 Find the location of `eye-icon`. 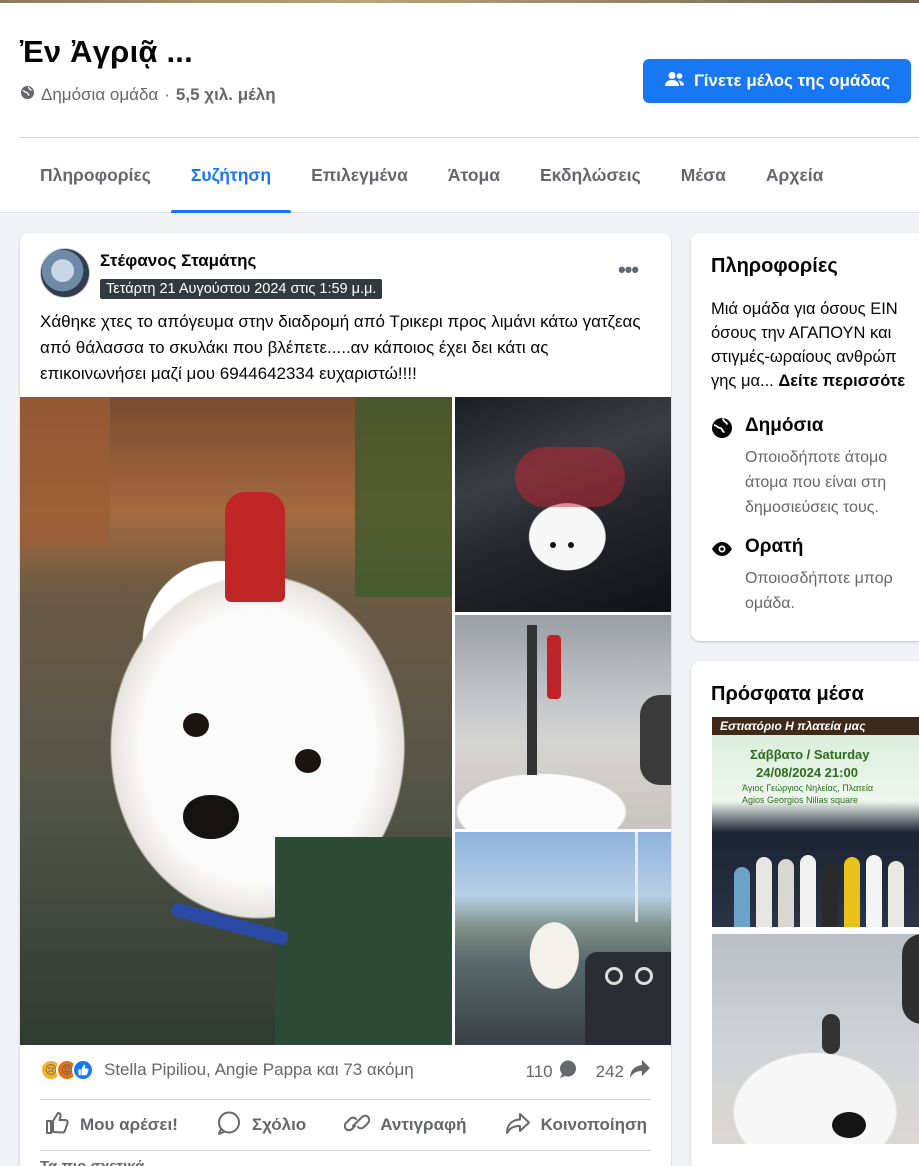

eye-icon is located at coordinates (722, 549).